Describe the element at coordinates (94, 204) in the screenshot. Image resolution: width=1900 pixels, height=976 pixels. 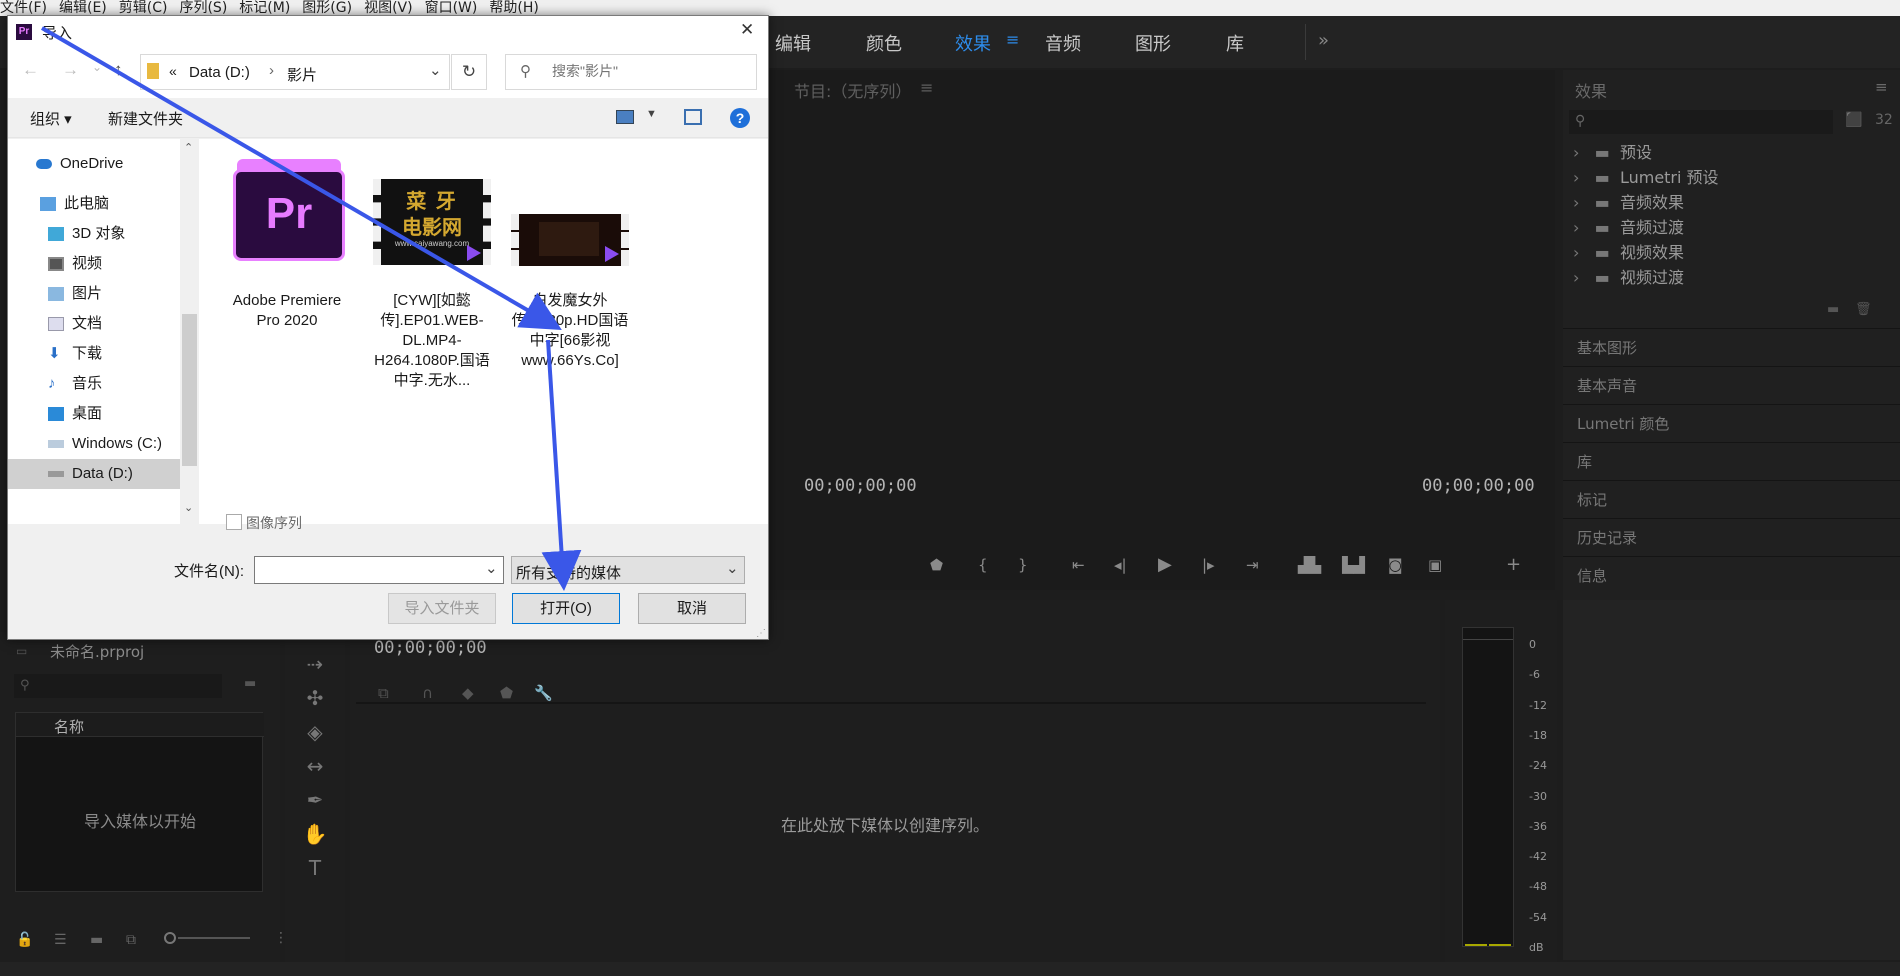
I see `nav-this-pc: 此电脑` at that location.